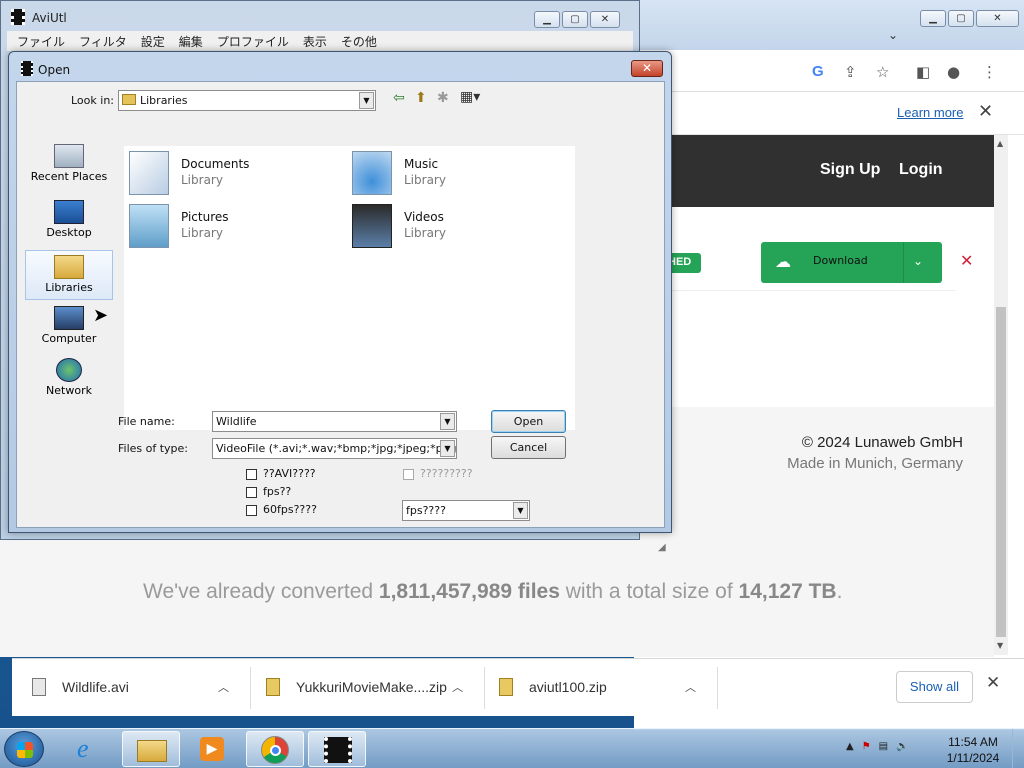 The height and width of the screenshot is (768, 1024). Describe the element at coordinates (443, 98) in the screenshot. I see `new-folder-icon: ✱` at that location.